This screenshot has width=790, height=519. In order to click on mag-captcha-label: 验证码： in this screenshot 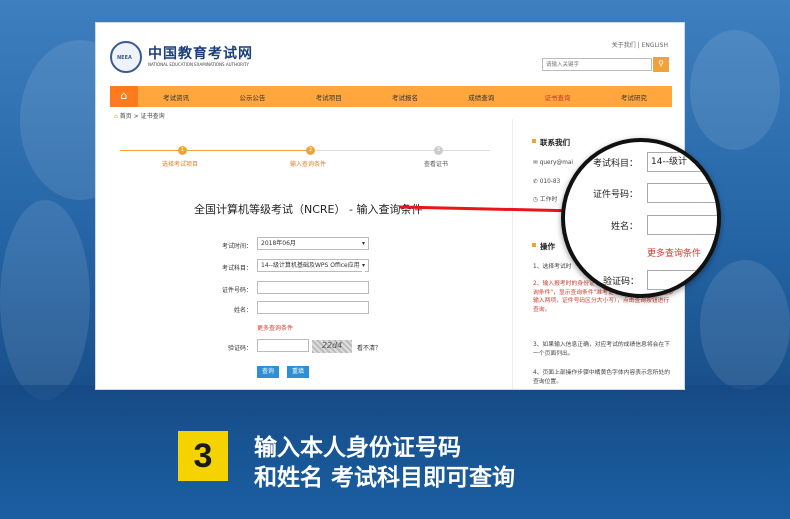, I will do `click(621, 282)`.